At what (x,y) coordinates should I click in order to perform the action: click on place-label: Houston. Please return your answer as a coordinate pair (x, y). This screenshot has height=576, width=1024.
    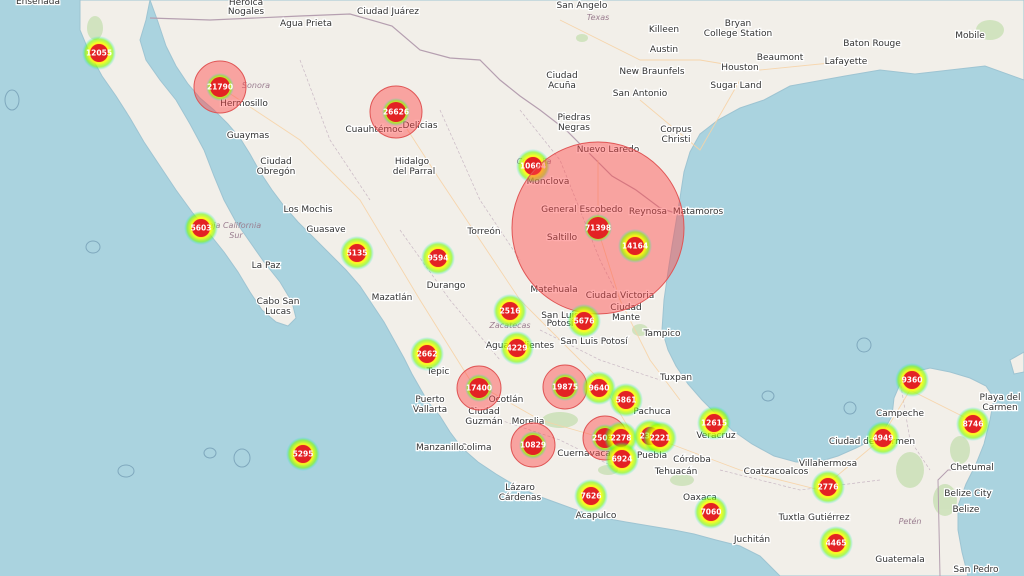
    Looking at the image, I should click on (739, 68).